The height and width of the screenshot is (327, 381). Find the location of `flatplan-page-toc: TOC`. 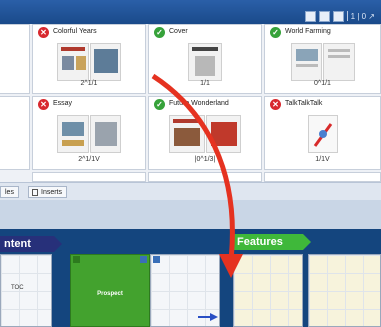

flatplan-page-toc: TOC is located at coordinates (26, 290).